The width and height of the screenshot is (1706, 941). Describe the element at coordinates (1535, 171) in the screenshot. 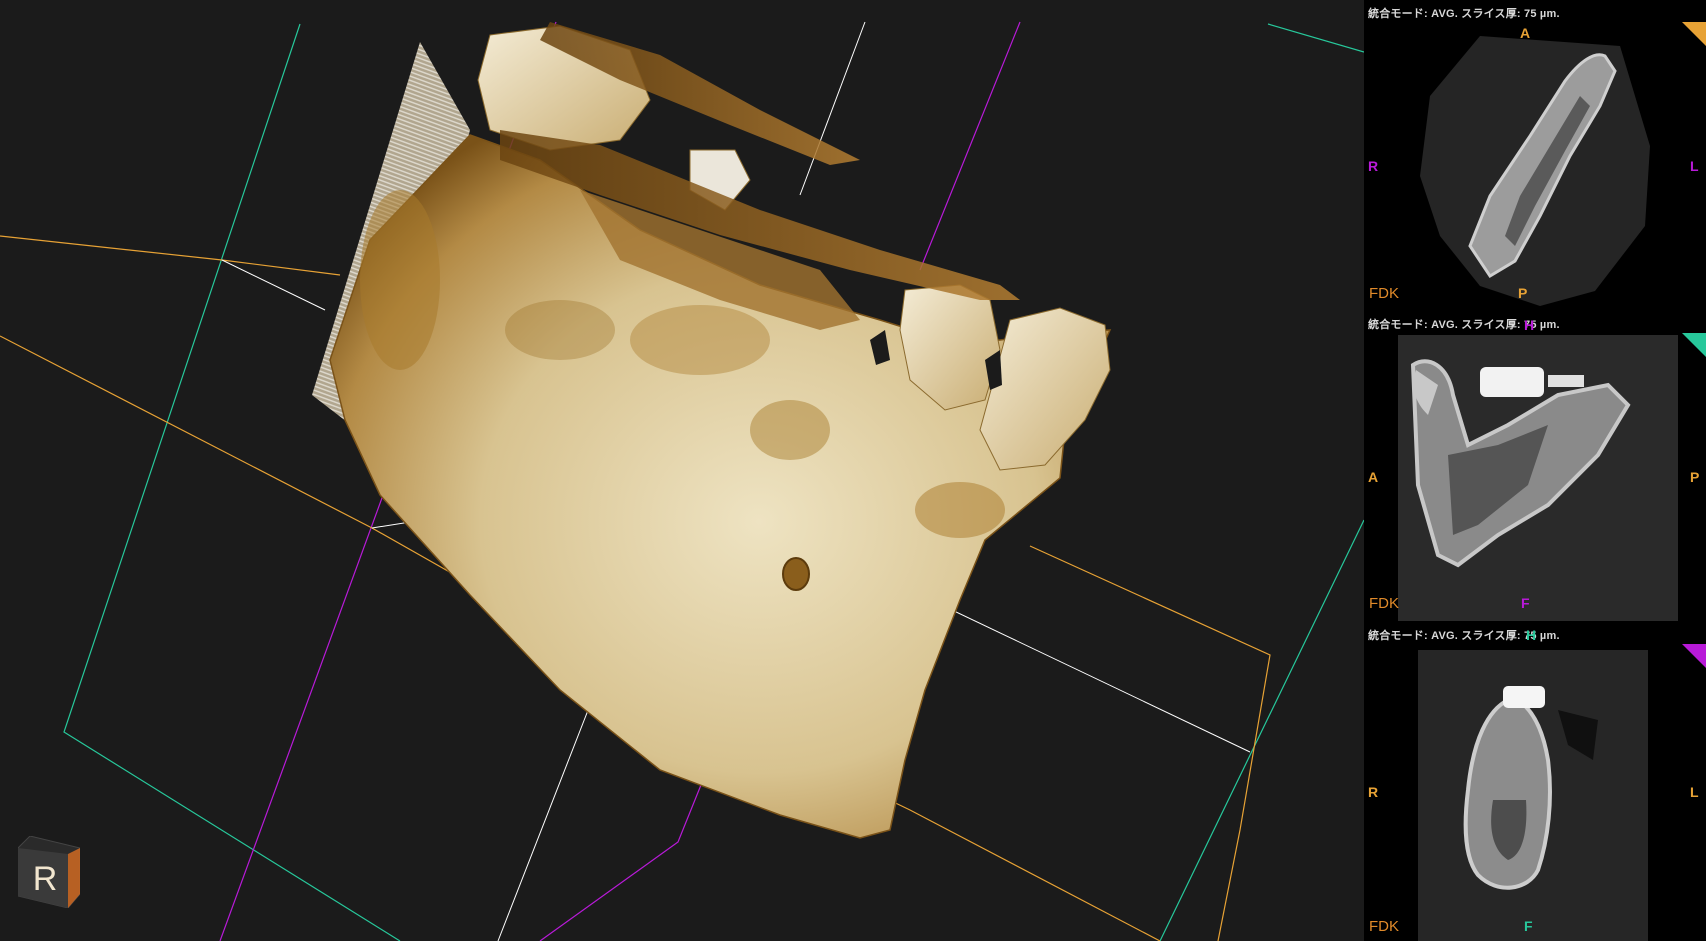

I see `axial-slice-image` at that location.